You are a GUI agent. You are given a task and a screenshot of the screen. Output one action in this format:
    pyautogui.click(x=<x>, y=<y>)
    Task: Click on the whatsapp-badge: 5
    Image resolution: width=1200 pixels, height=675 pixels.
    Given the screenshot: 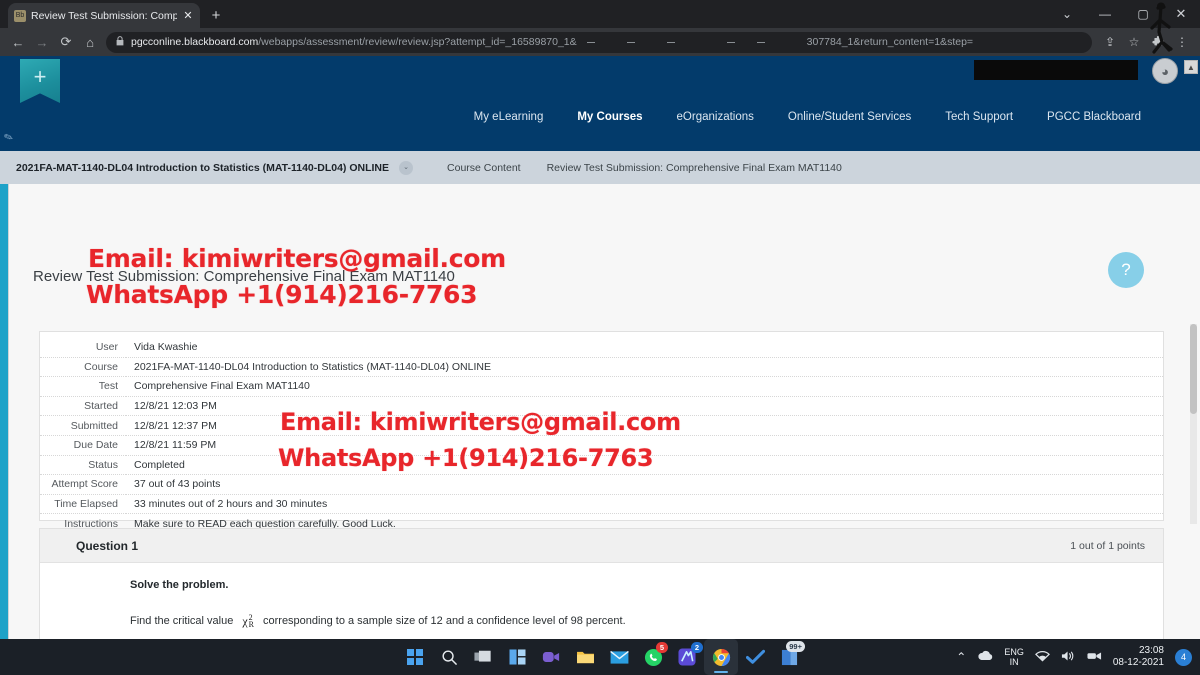 What is the action you would take?
    pyautogui.click(x=662, y=647)
    